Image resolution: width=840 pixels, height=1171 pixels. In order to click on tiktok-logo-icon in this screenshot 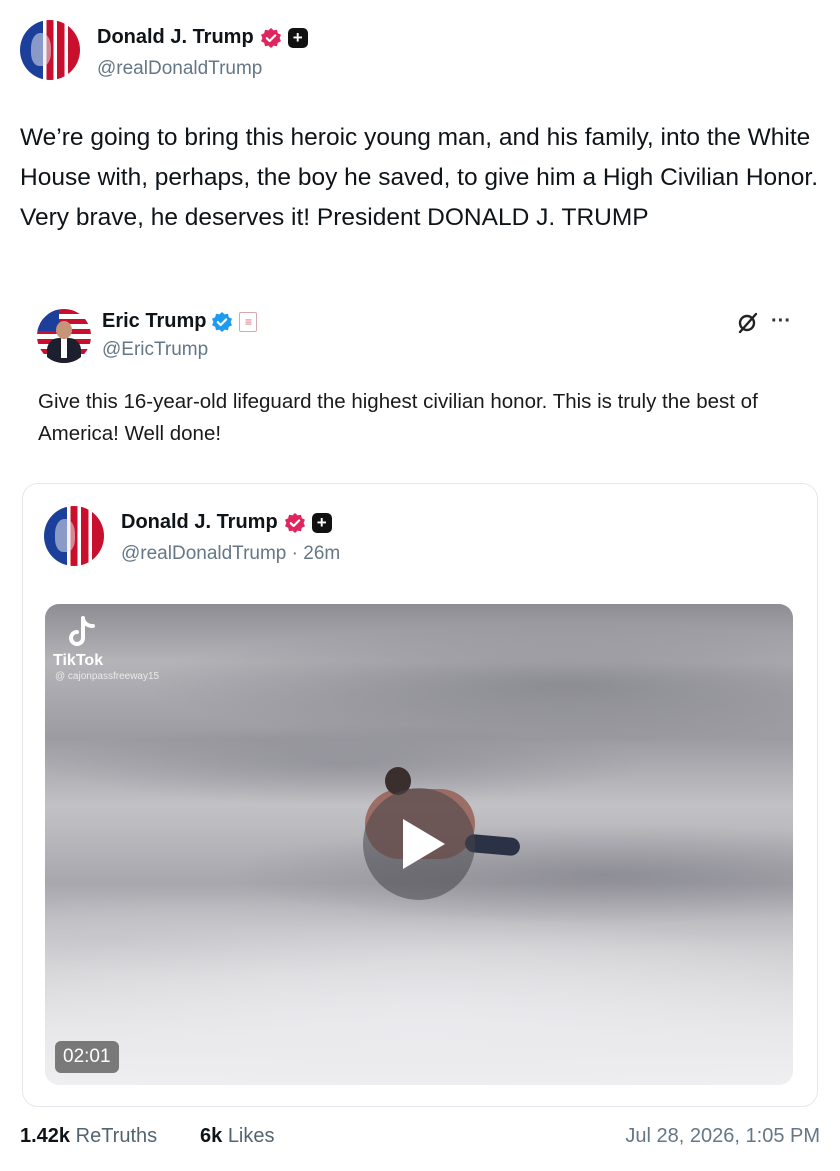, I will do `click(82, 633)`.